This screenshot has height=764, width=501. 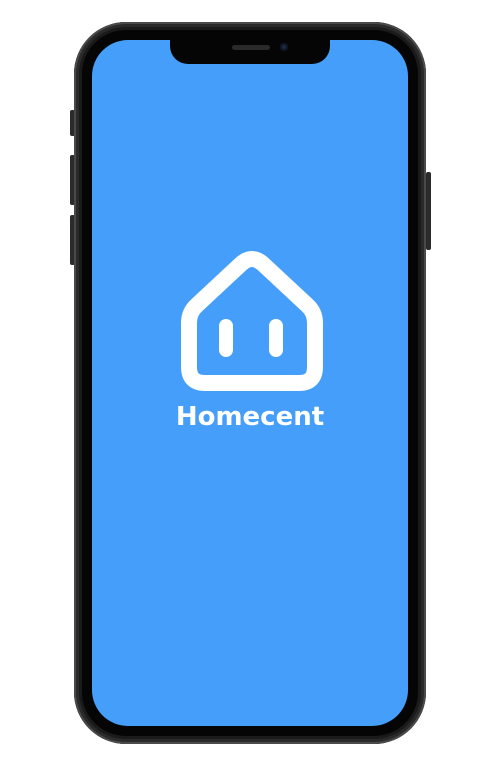 What do you see at coordinates (250, 417) in the screenshot?
I see `app-name-label: Homecent` at bounding box center [250, 417].